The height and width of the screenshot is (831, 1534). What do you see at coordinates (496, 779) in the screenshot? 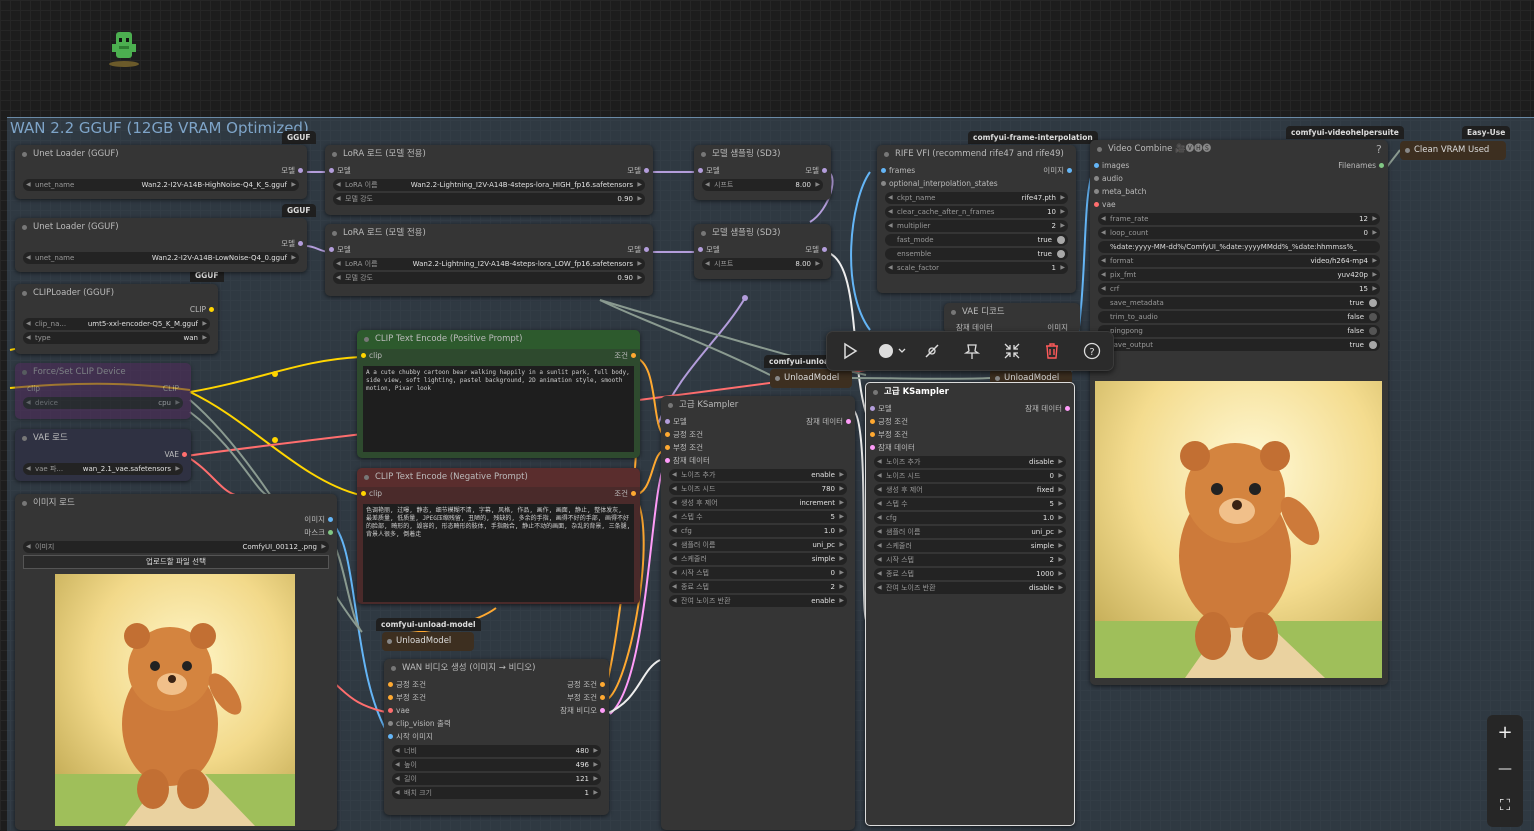
I see `length-widget: 길이121` at bounding box center [496, 779].